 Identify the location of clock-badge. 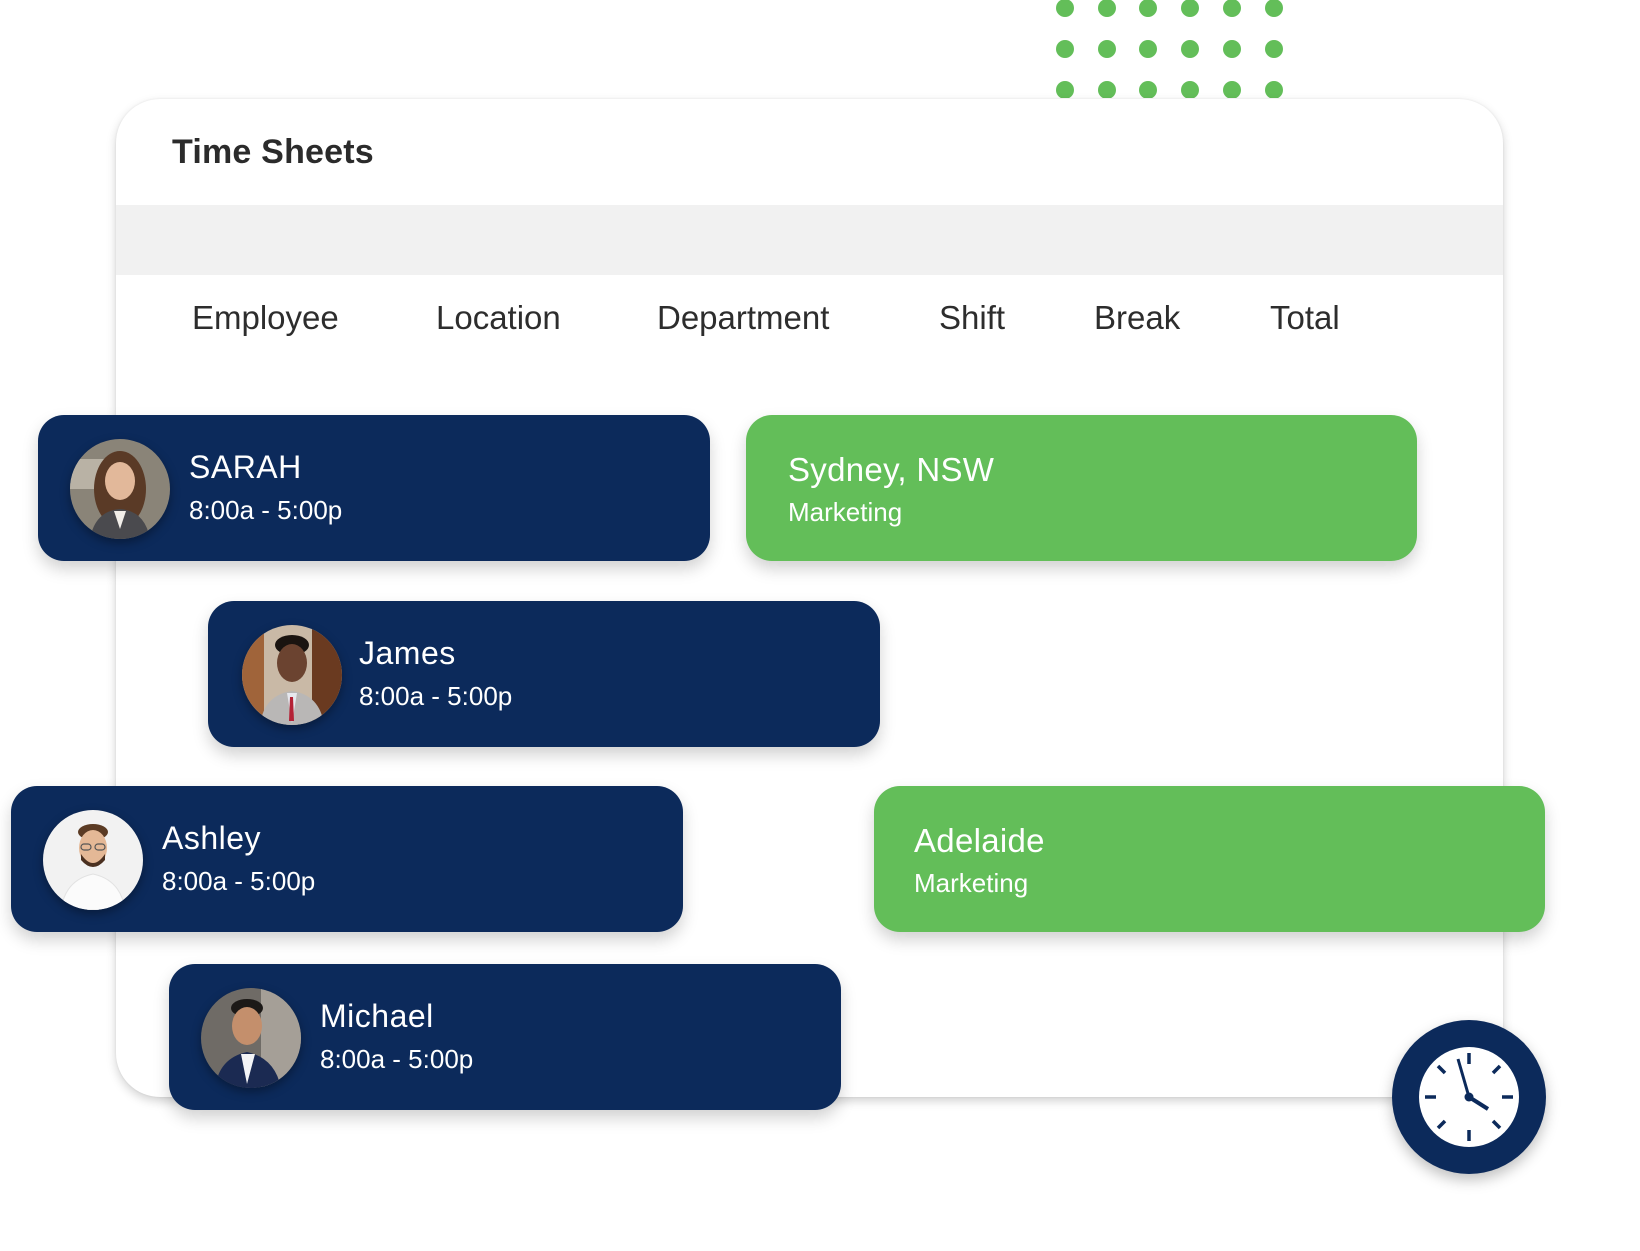
(1469, 1097).